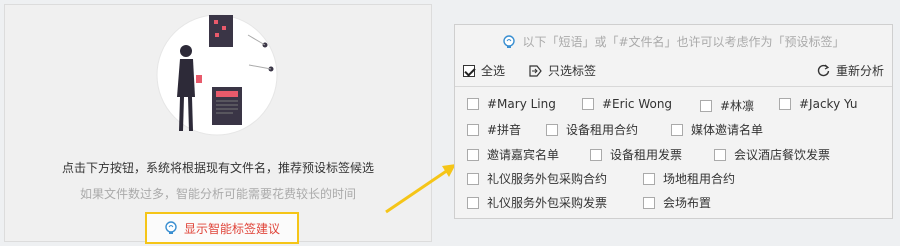  Describe the element at coordinates (547, 179) in the screenshot. I see `tag-label: 礼仪服务外包采购合约` at that location.